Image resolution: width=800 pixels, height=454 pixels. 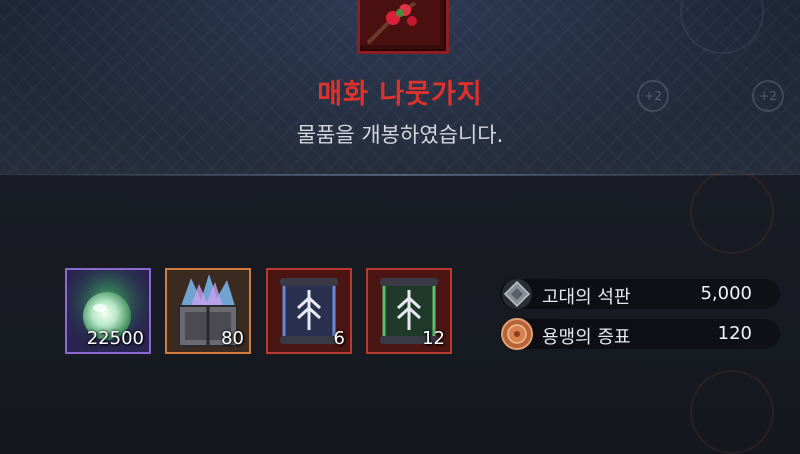 I want to click on reward-slot-green-scroll: 12, so click(x=409, y=311).